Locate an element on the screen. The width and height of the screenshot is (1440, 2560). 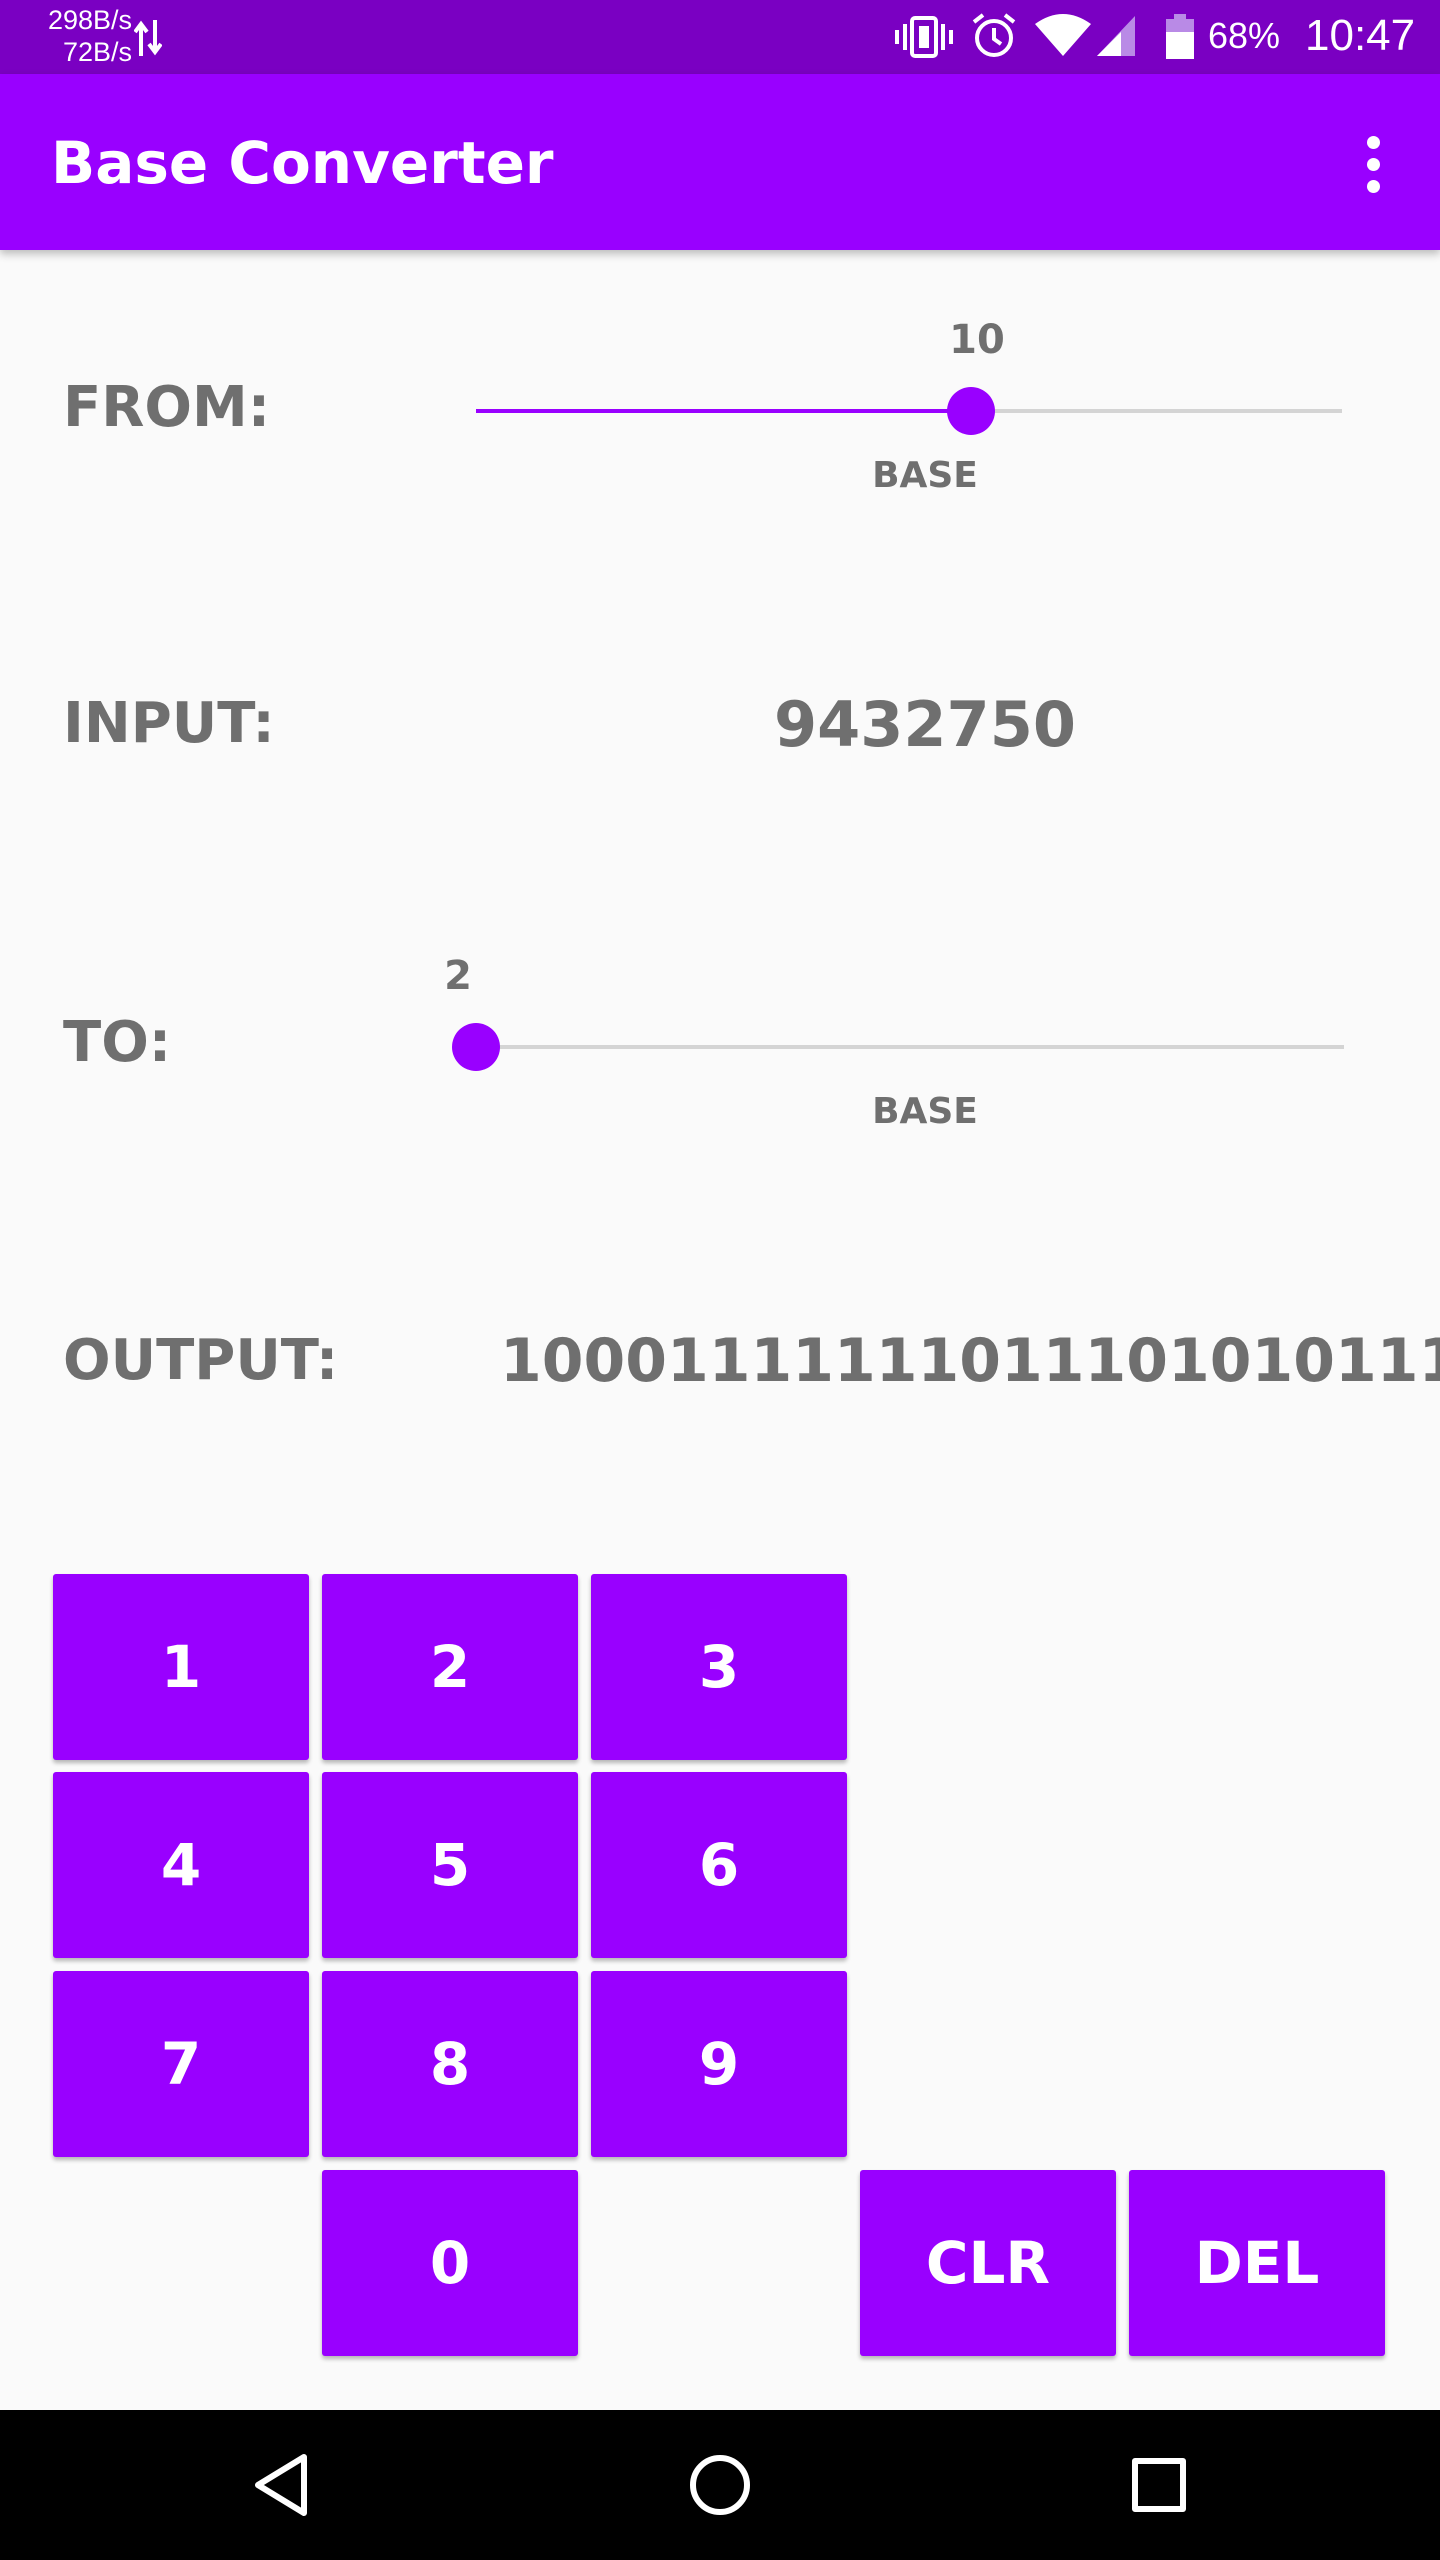
clear-button: CLR is located at coordinates (988, 2263).